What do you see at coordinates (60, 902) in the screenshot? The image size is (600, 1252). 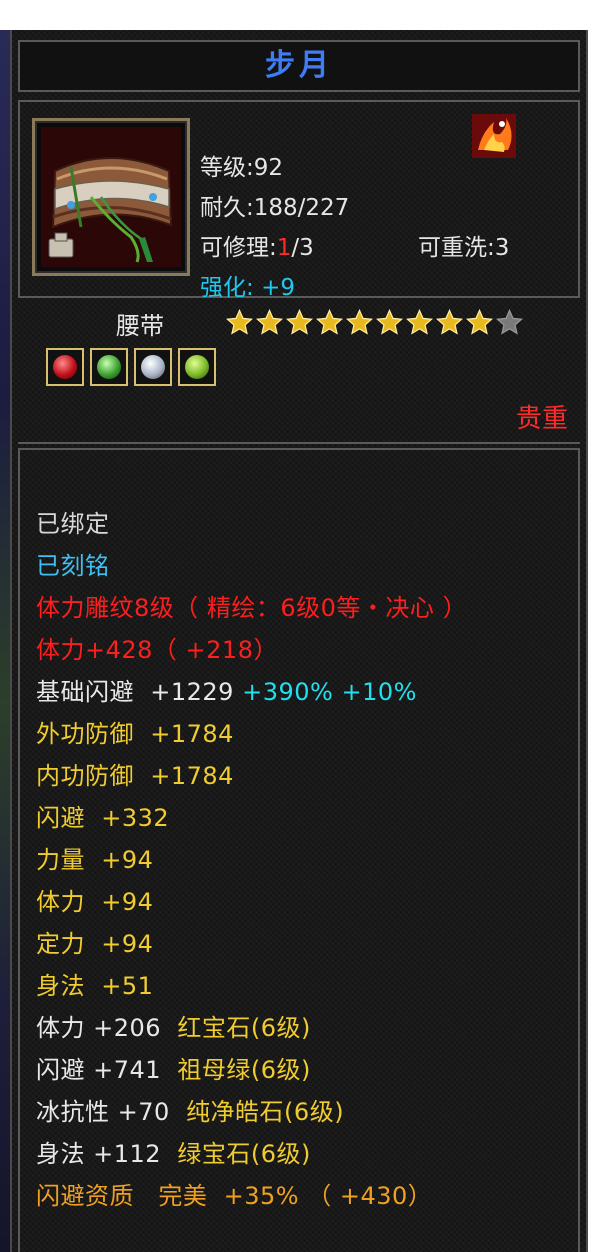 I see `stat-label: 体力` at bounding box center [60, 902].